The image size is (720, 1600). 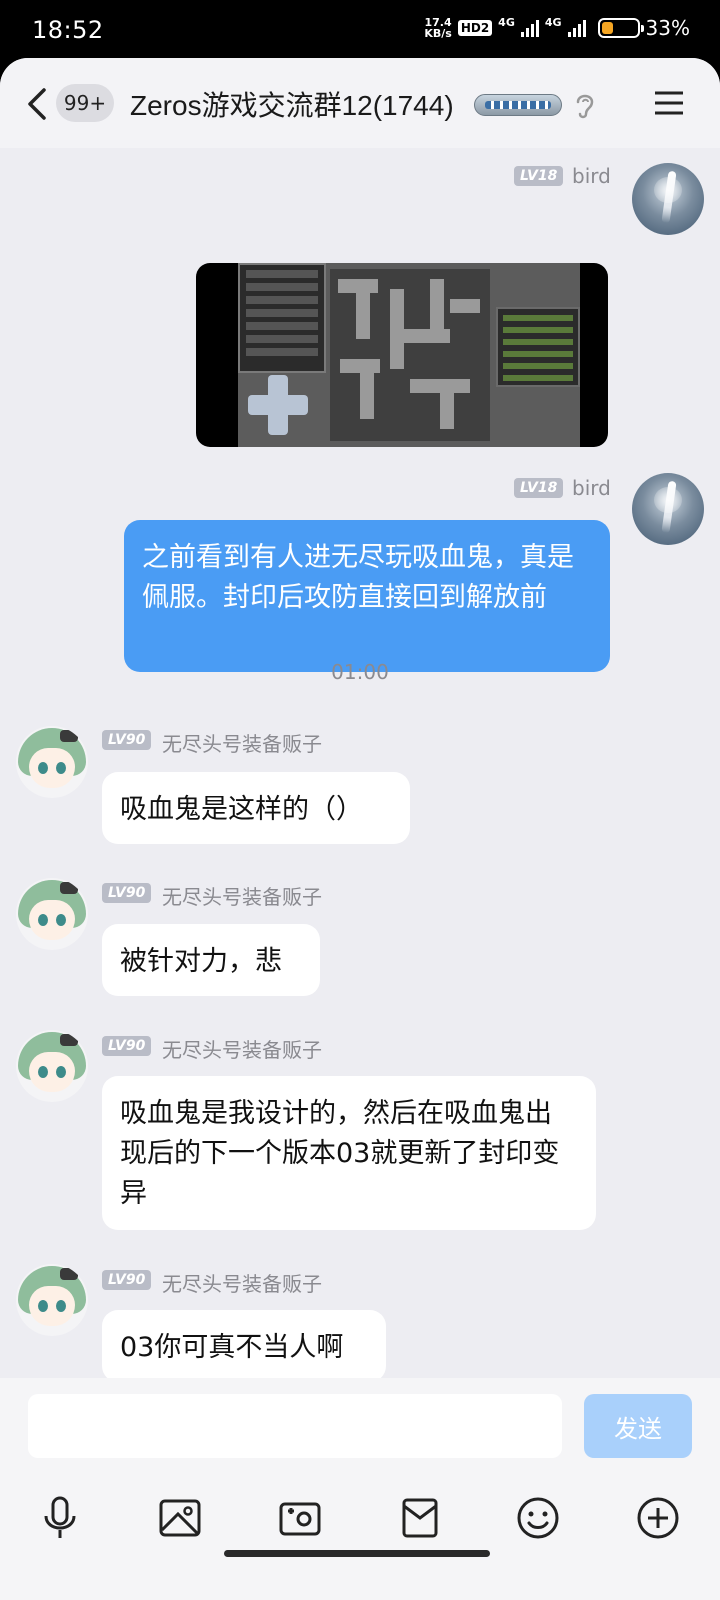 I want to click on message-bubble: 吸血鬼是我设计的，然后在吸血鬼出现后的下一个版本03就更新了封印变异, so click(x=349, y=1153).